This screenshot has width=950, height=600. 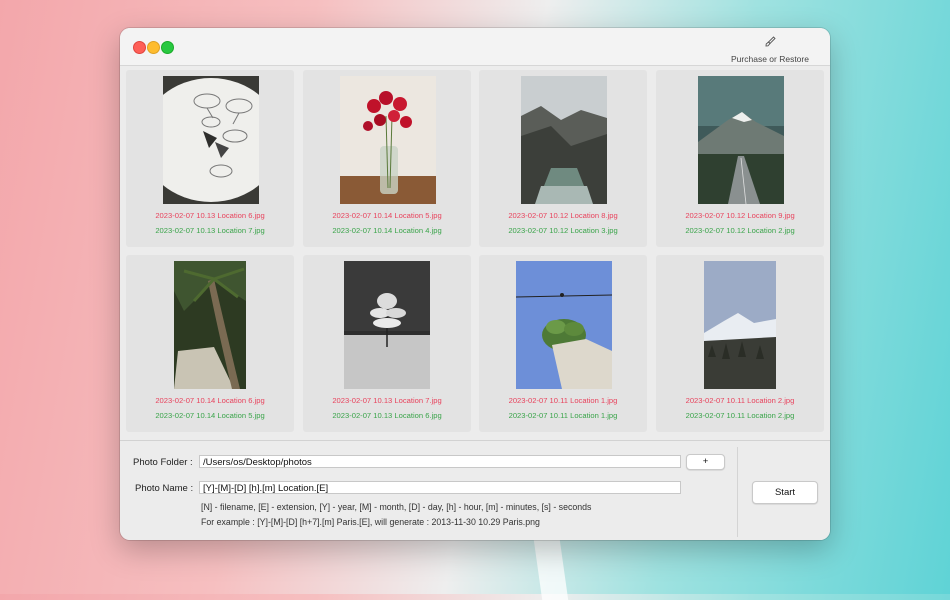 I want to click on purchase-restore-button: Purchase or Restore, so click(x=770, y=51).